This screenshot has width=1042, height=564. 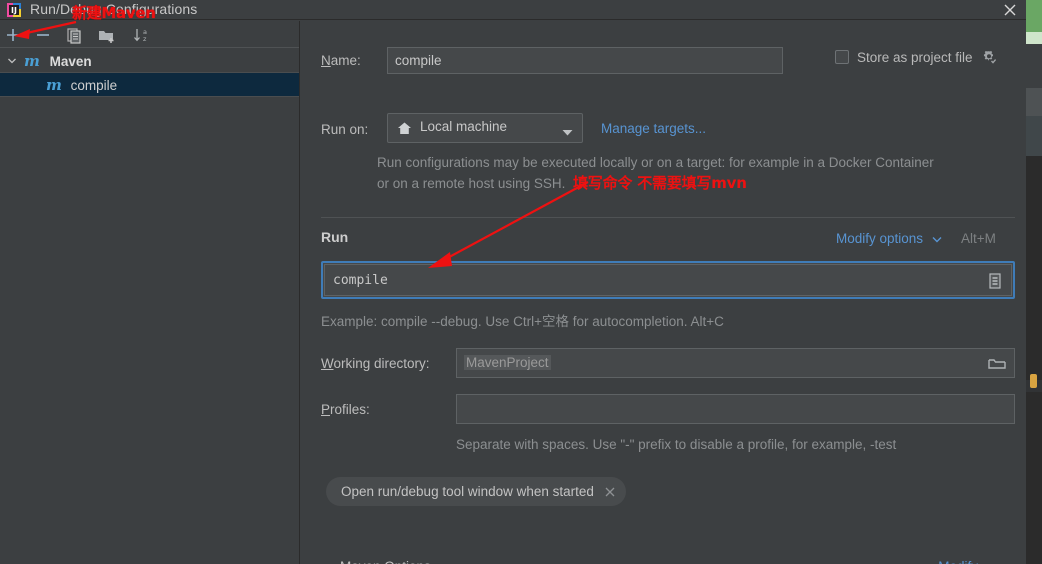 I want to click on expand-editor-icon, so click(x=995, y=281).